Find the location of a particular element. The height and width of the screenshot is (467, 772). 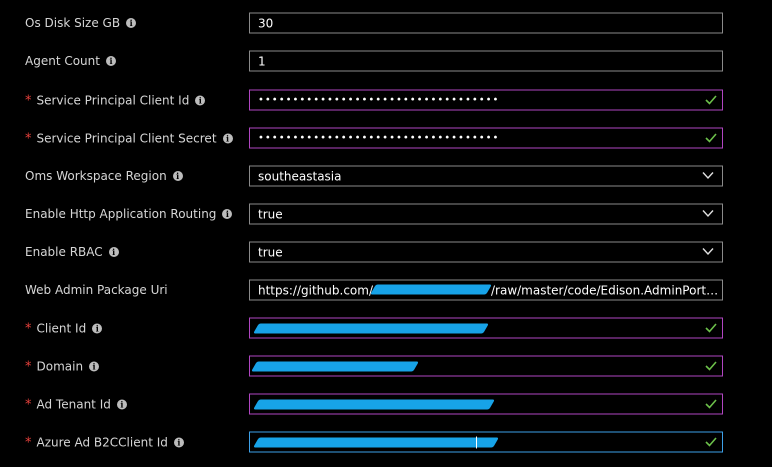

row-ad-tenant-id: * Ad Tenant Id i is located at coordinates (386, 404).